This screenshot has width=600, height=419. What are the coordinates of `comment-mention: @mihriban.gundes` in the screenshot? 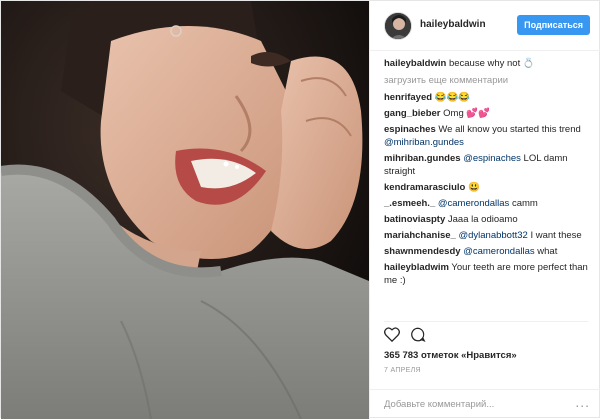 It's located at (424, 142).